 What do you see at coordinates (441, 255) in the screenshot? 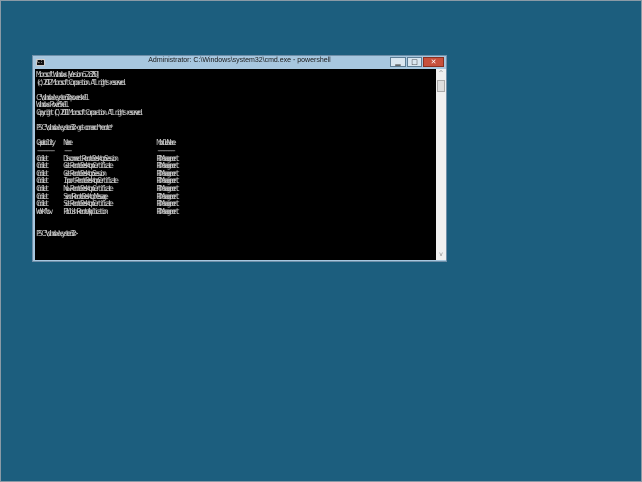
I see `scroll-down-icon: v` at bounding box center [441, 255].